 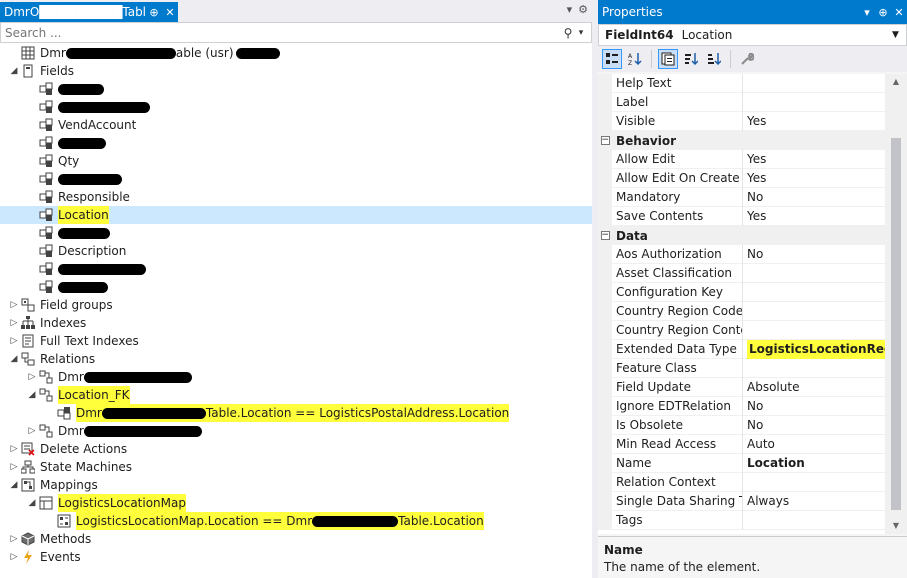 I want to click on property-pages-button, so click(x=668, y=59).